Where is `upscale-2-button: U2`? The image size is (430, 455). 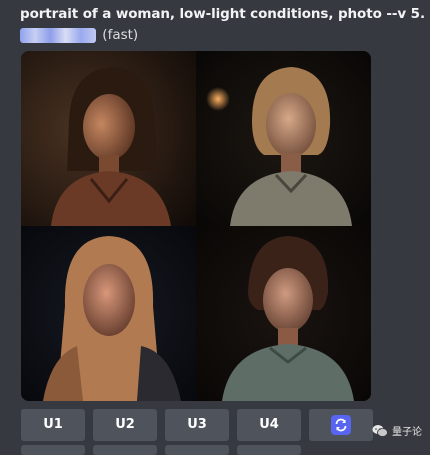
upscale-2-button: U2 is located at coordinates (125, 425).